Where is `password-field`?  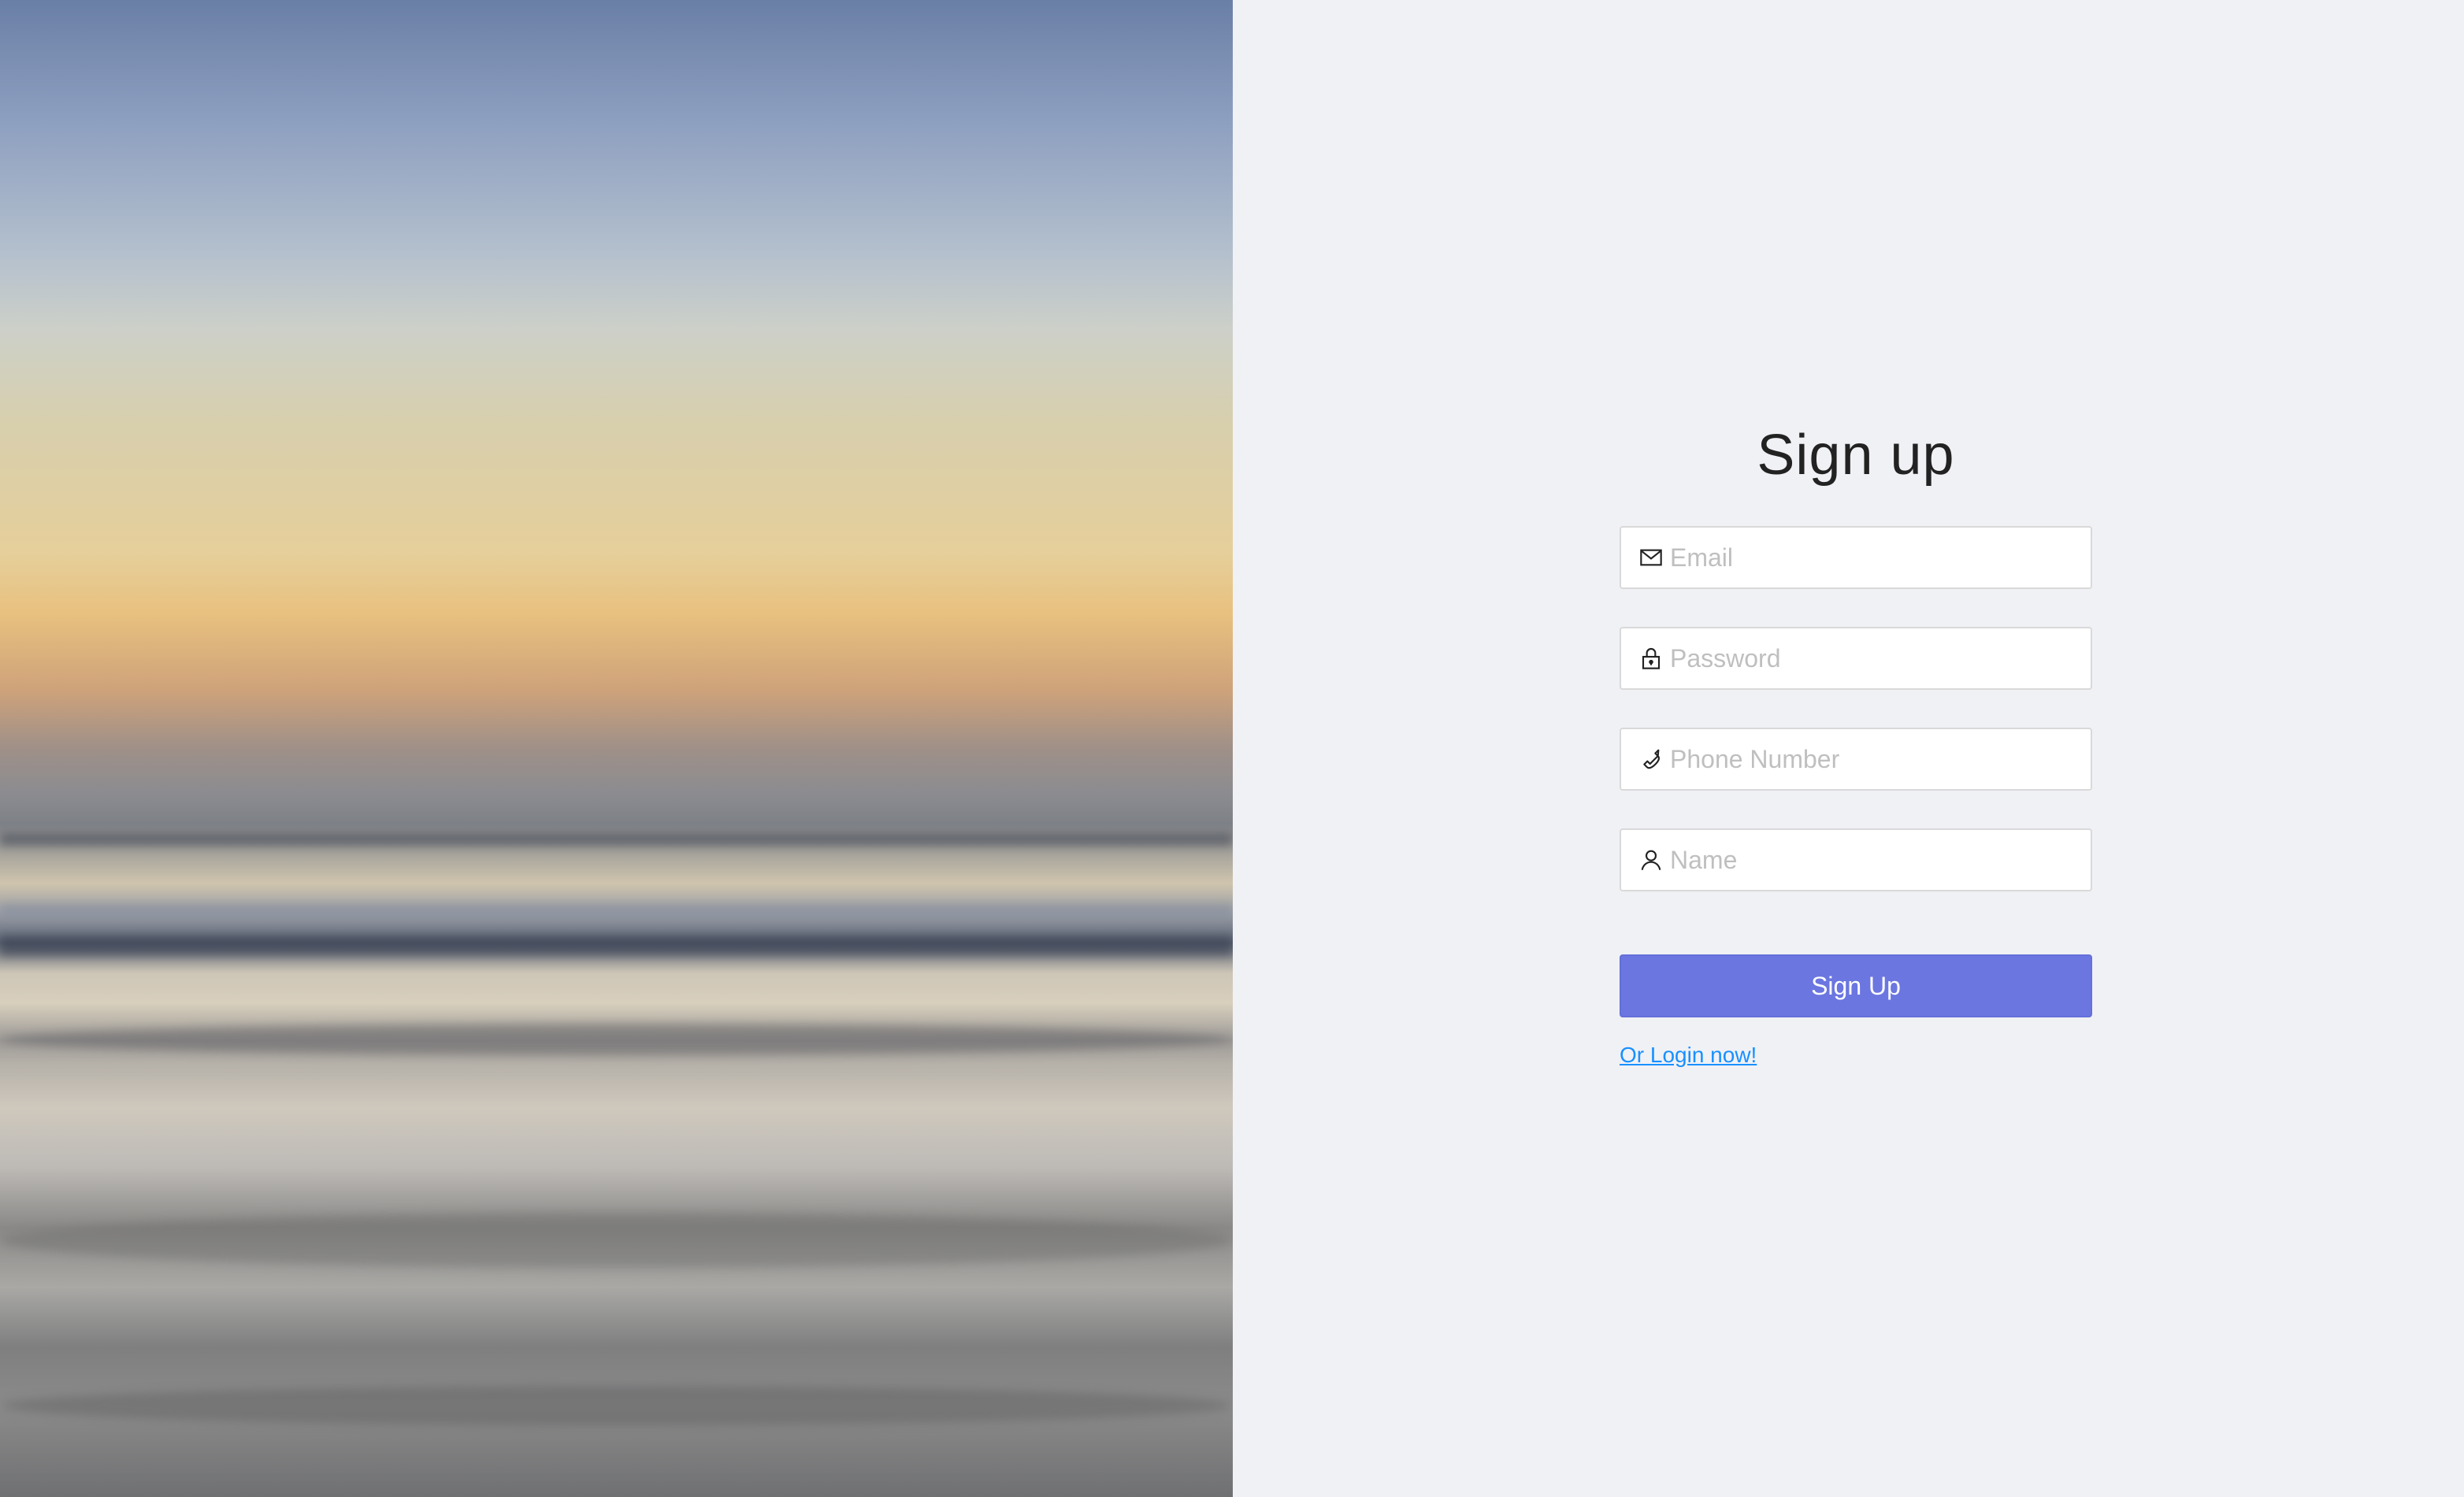
password-field is located at coordinates (1856, 658).